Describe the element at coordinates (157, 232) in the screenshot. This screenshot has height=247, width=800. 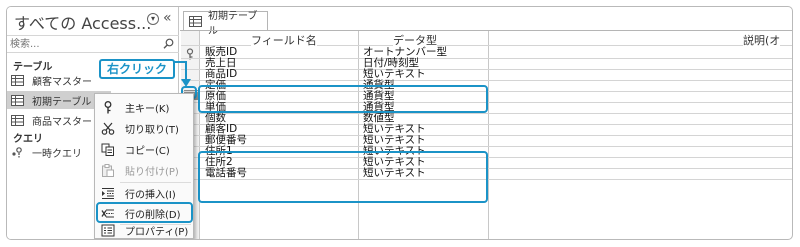
I see `menu-item-label: プロパティ(P)` at that location.